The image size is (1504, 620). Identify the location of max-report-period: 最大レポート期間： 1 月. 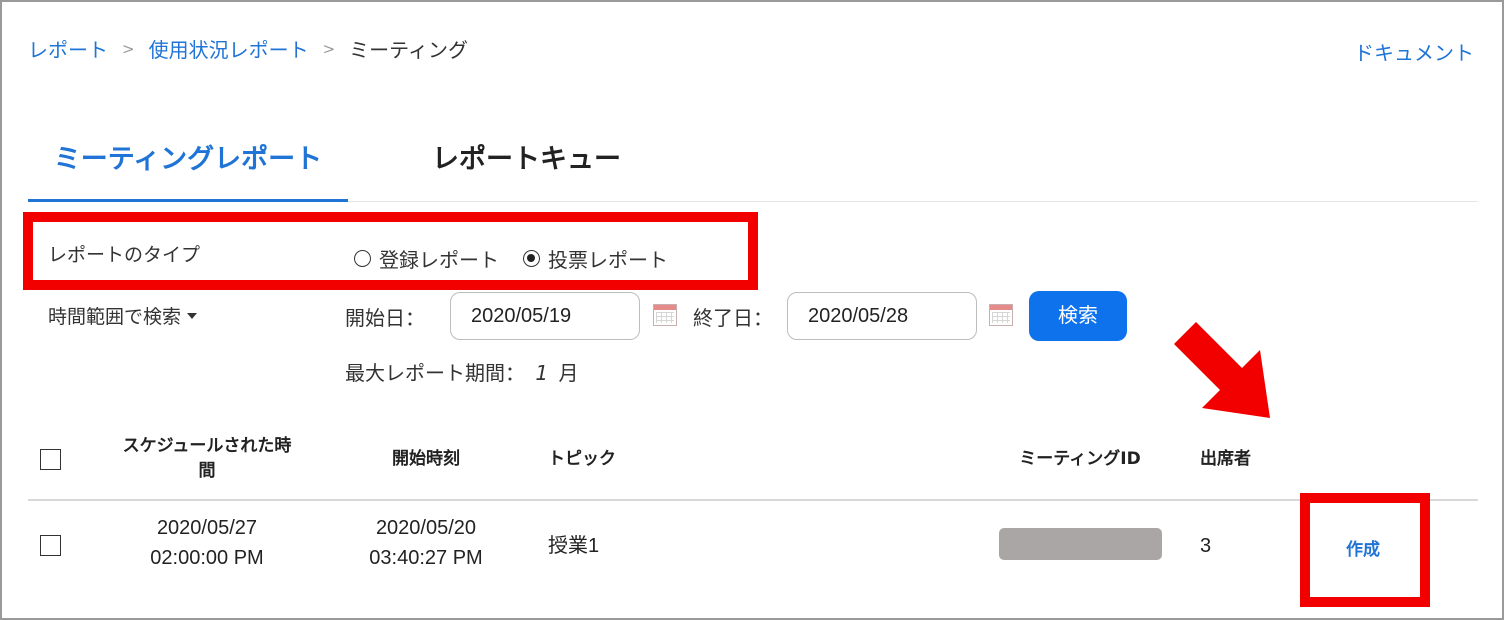
(461, 371).